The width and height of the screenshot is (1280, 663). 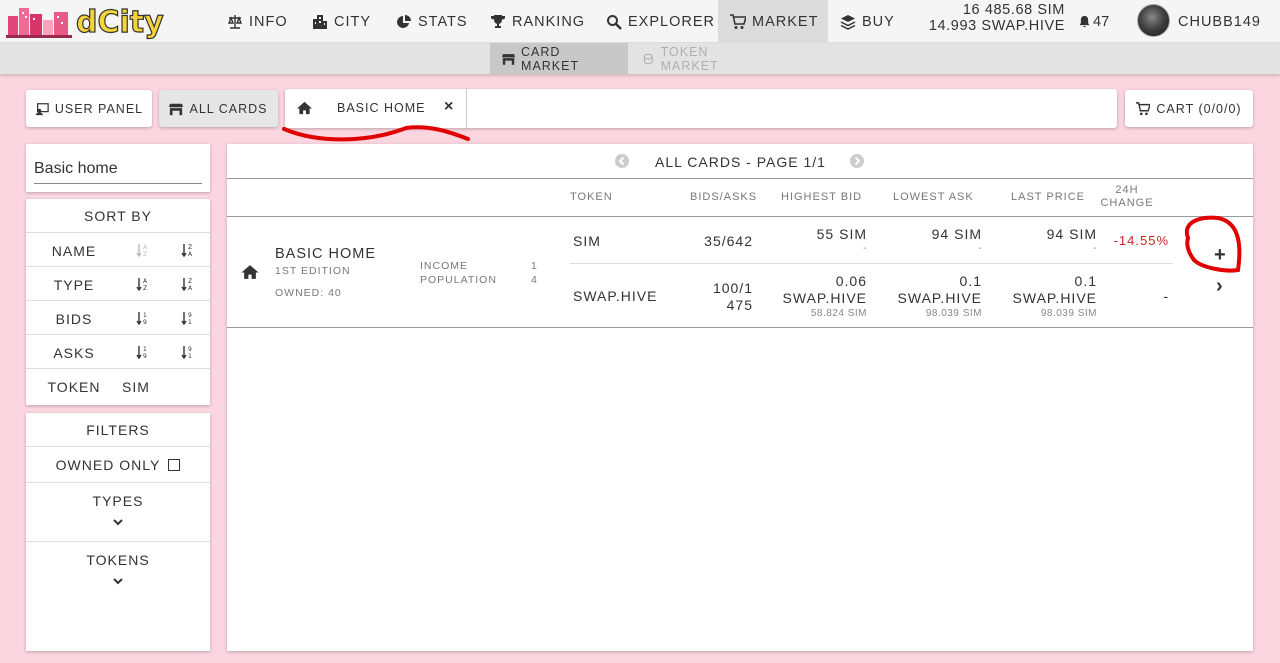 I want to click on user-panel-button: USER PANEL, so click(x=89, y=108).